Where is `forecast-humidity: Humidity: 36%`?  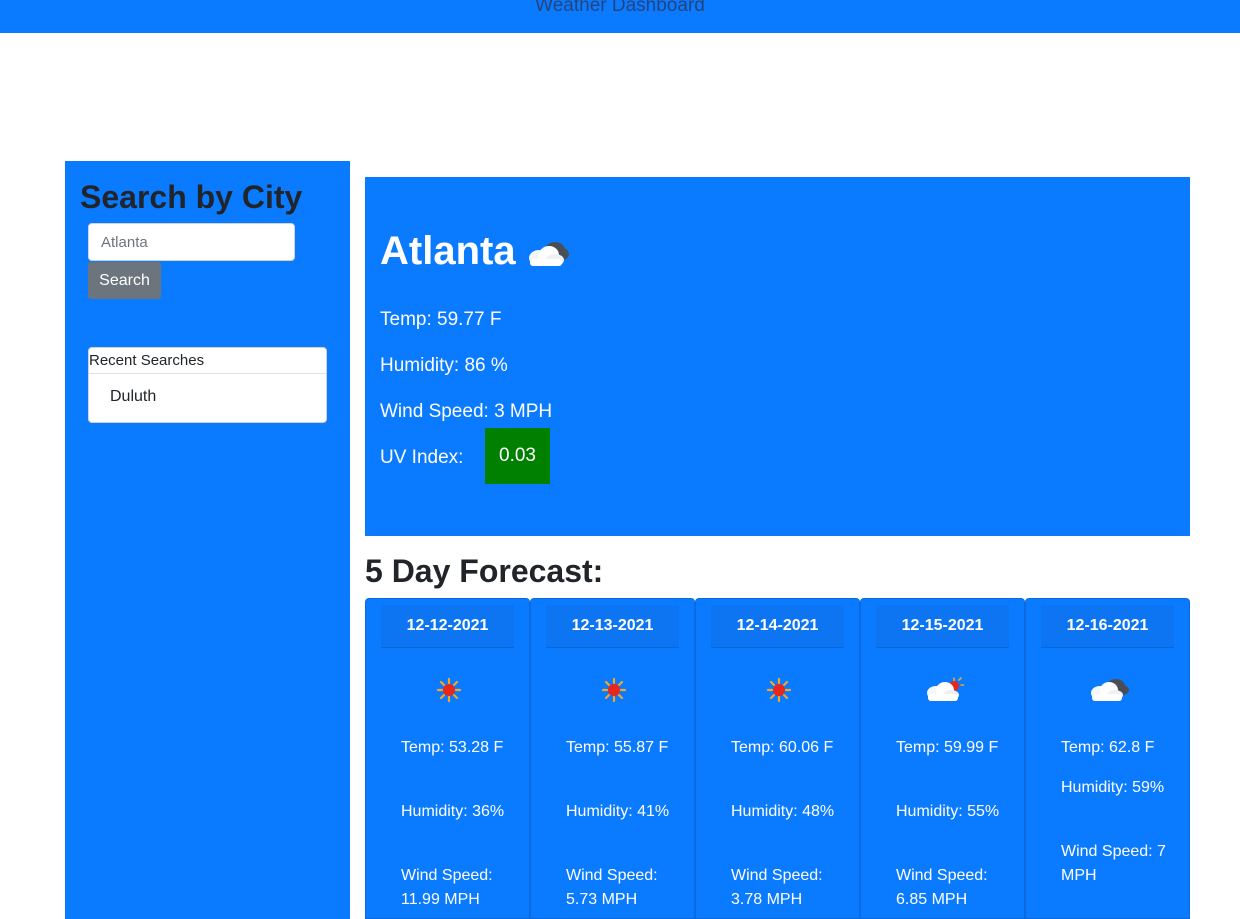
forecast-humidity: Humidity: 36% is located at coordinates (453, 811).